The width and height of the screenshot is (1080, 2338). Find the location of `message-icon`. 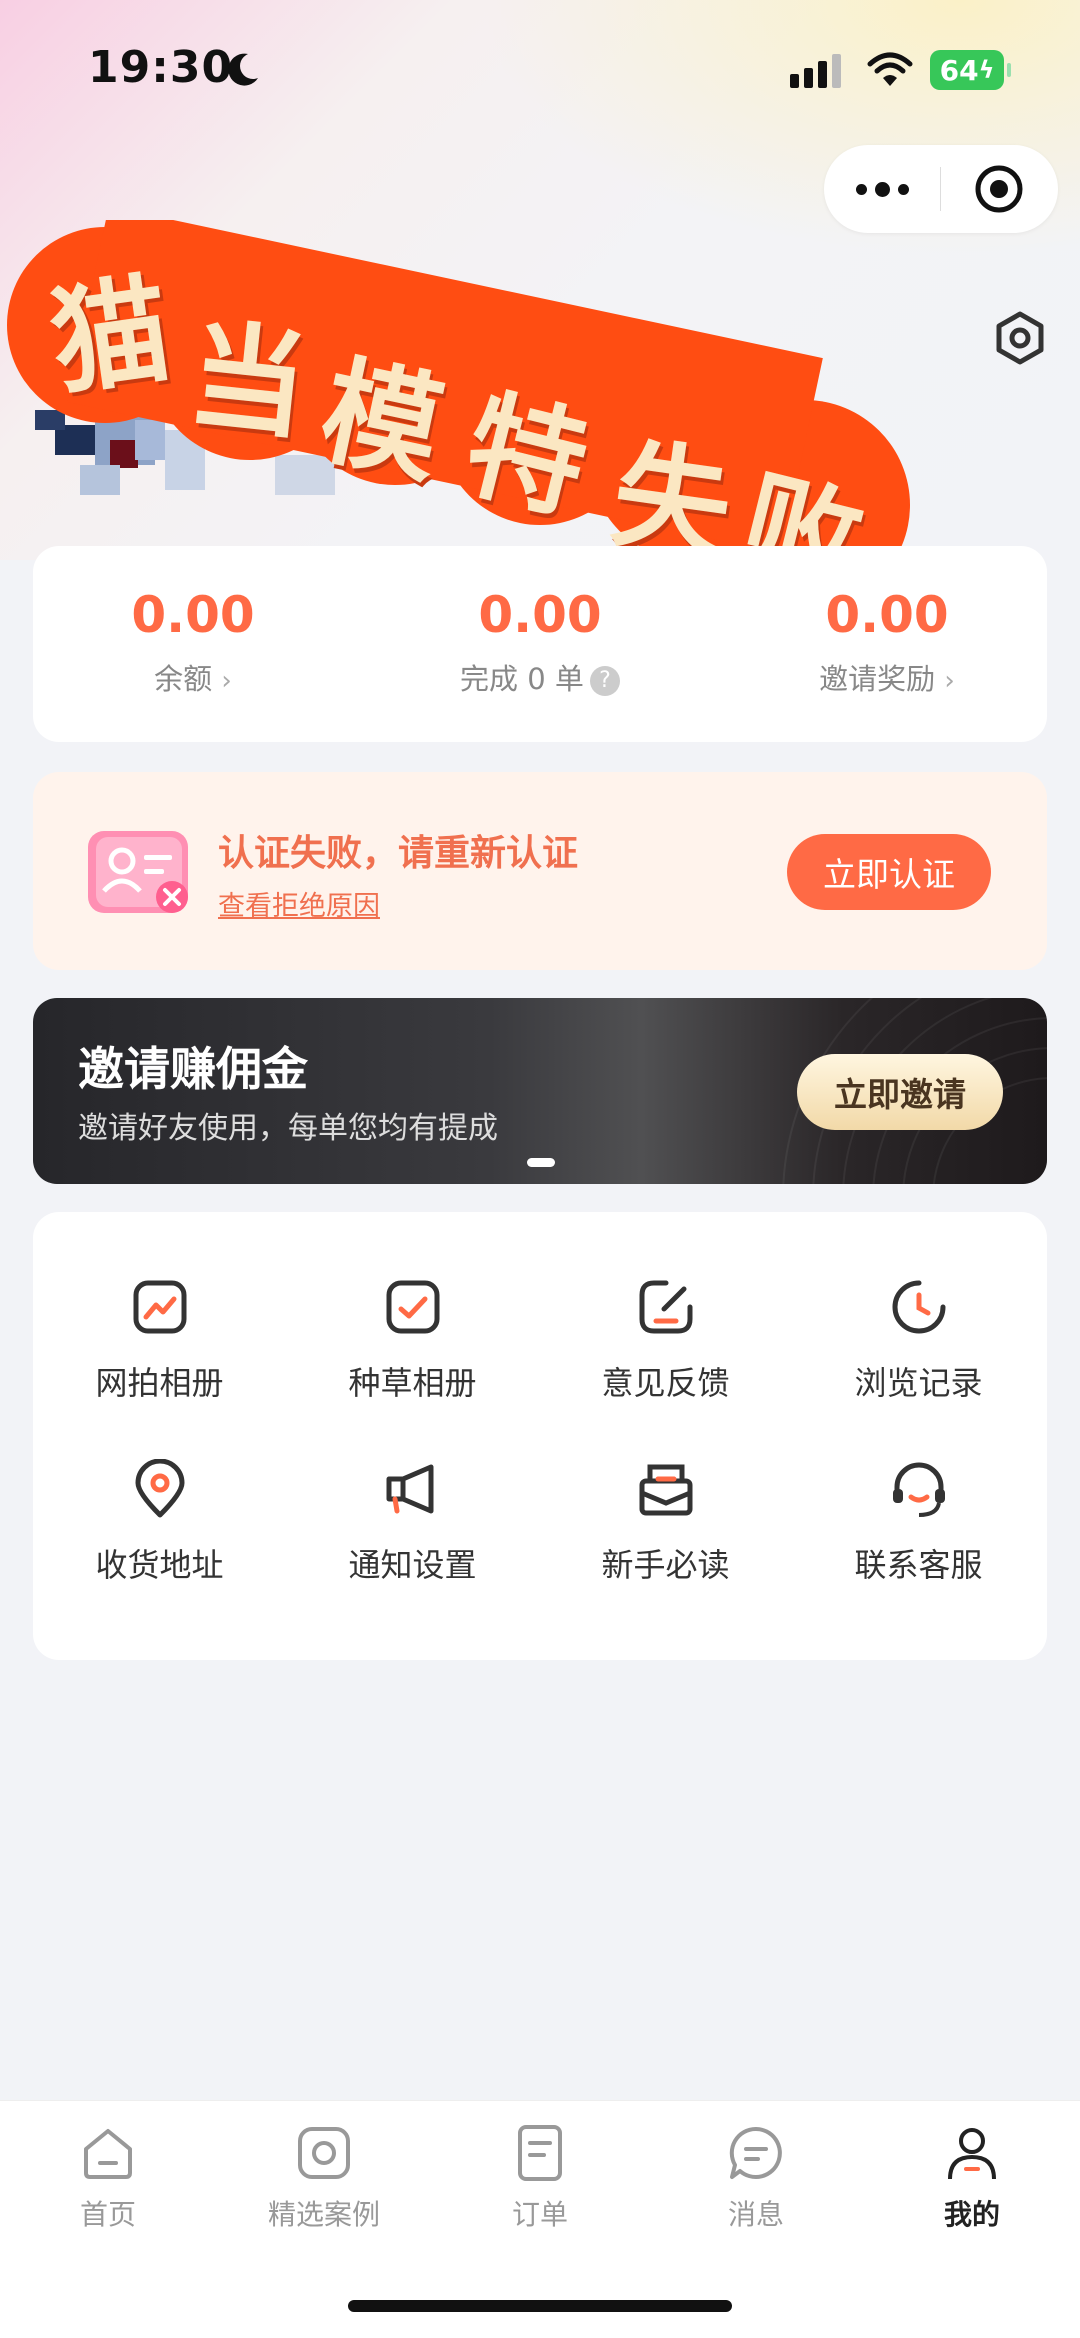

message-icon is located at coordinates (755, 2152).